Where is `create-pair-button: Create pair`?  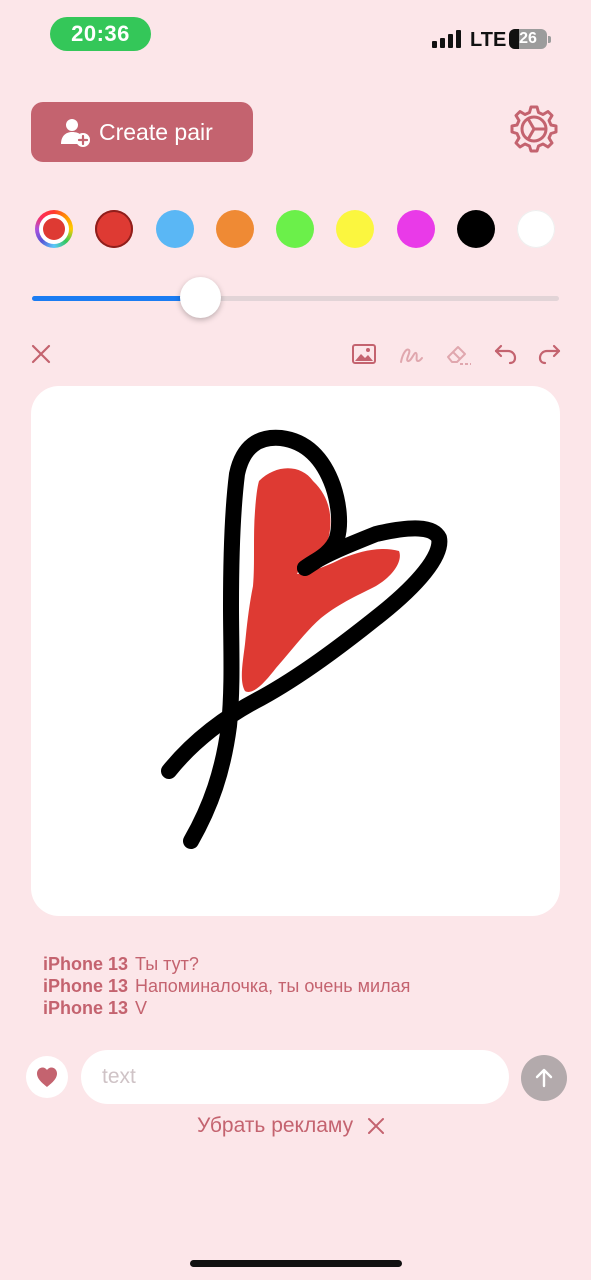
create-pair-button: Create pair is located at coordinates (142, 132).